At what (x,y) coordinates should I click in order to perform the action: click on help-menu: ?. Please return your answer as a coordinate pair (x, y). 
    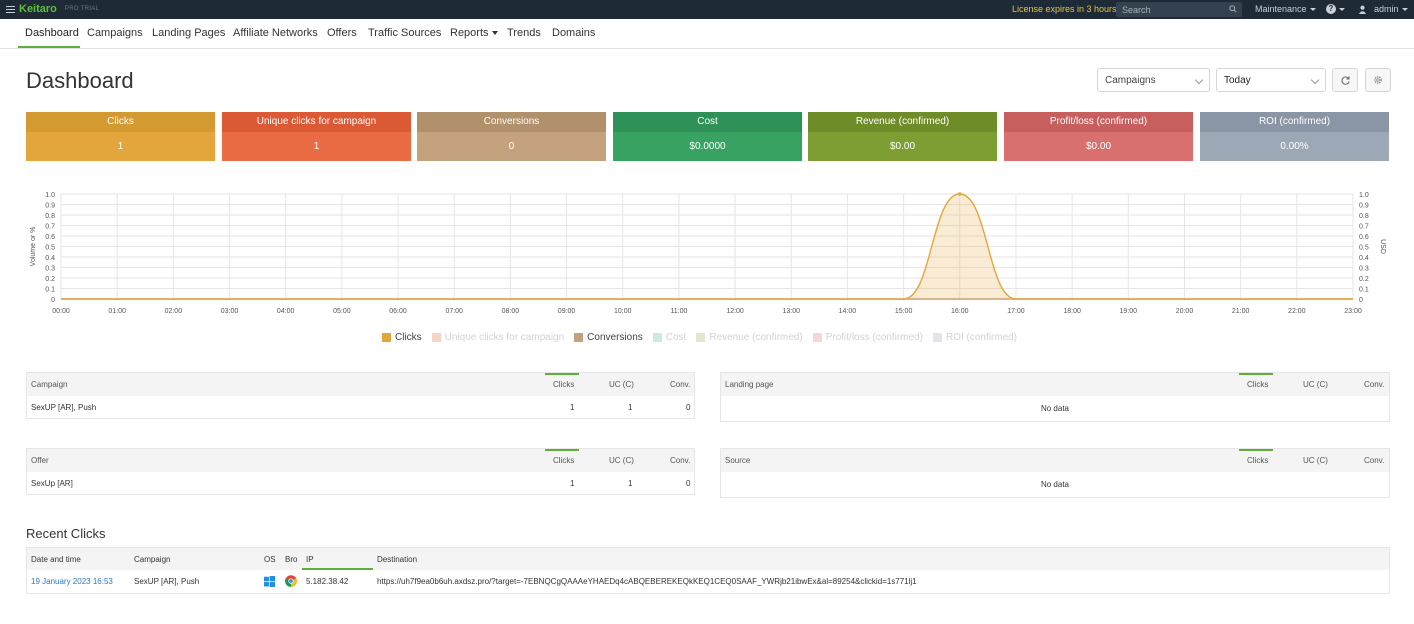
    Looking at the image, I should click on (1335, 9).